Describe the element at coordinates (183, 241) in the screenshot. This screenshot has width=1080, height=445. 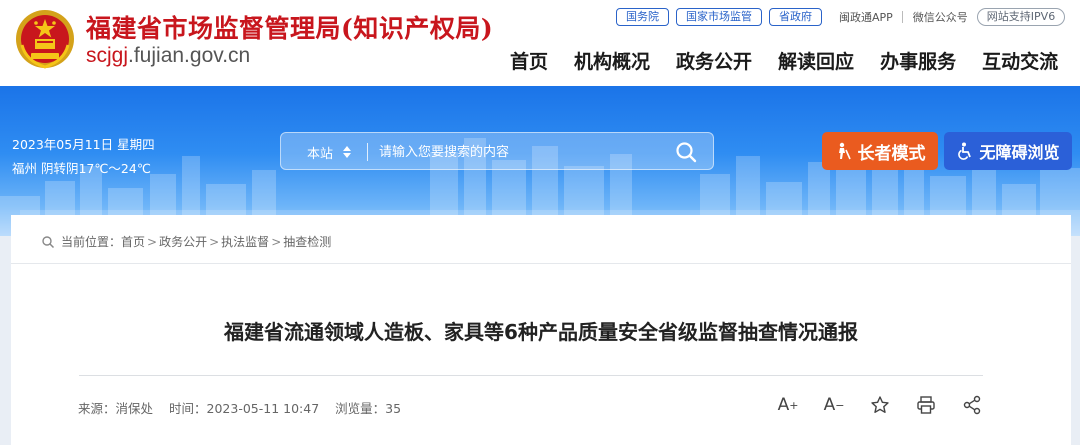
I see `breadcrumb-gov-affairs: 政务公开` at that location.